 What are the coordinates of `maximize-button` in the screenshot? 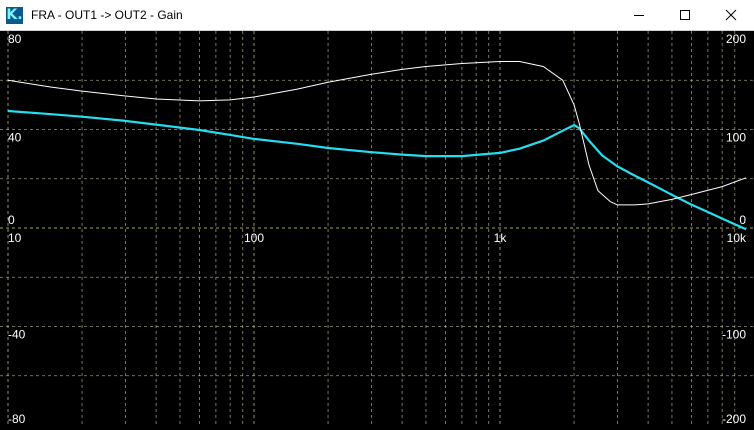 It's located at (685, 15).